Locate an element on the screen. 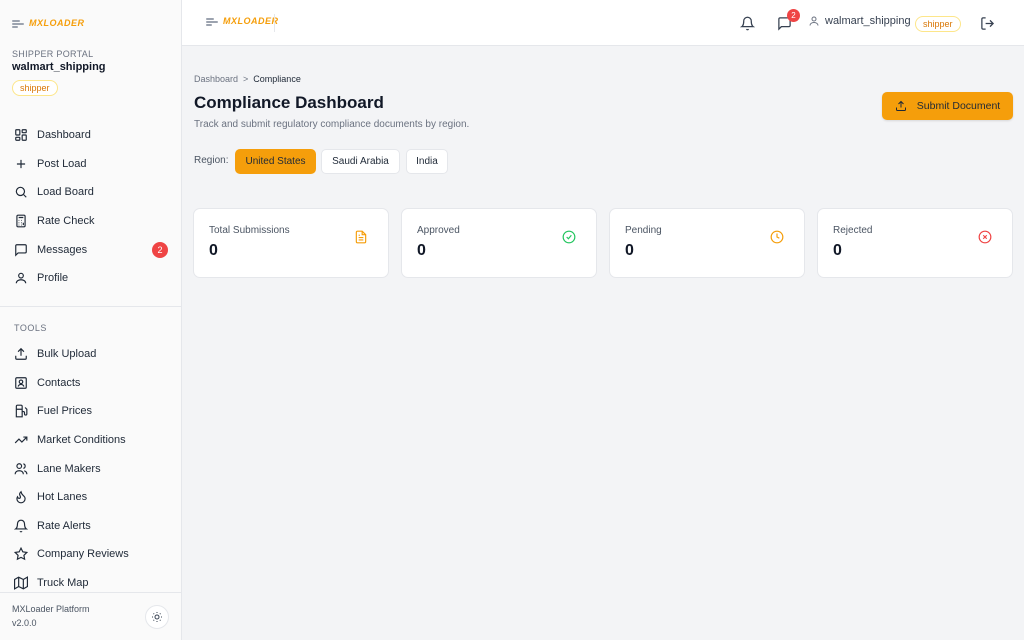  theme-toggle-button is located at coordinates (157, 617).